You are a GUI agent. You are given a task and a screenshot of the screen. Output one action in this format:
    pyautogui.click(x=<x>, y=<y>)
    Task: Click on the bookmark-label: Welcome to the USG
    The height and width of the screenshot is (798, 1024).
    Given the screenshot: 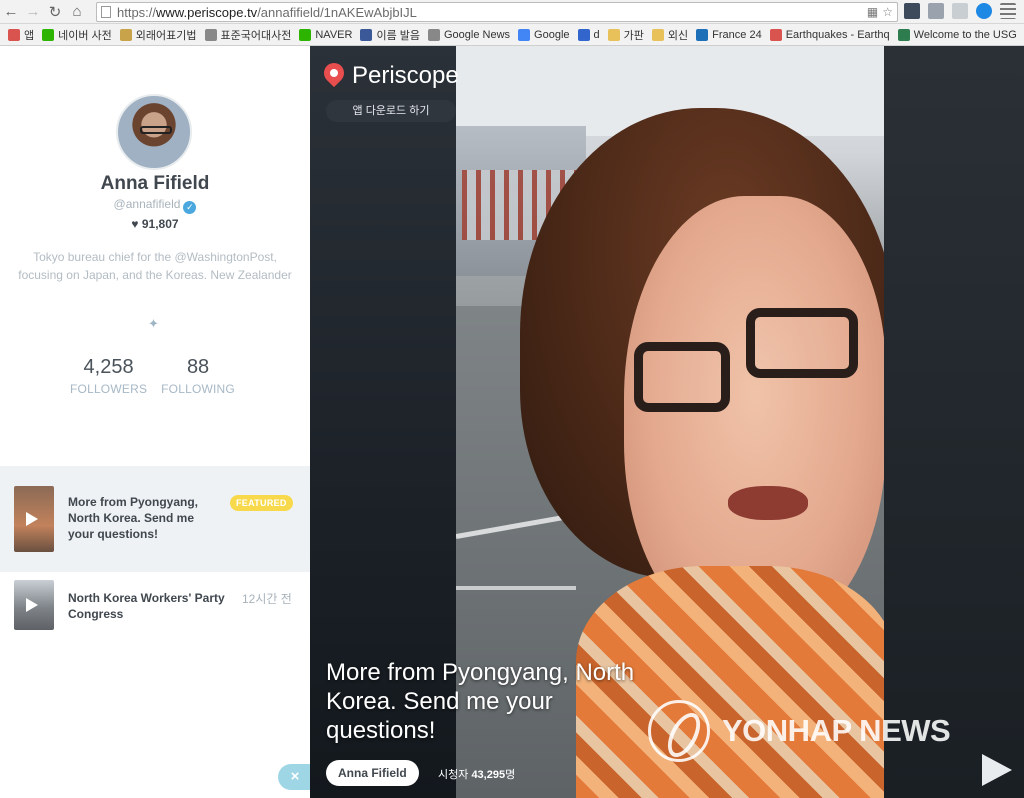 What is the action you would take?
    pyautogui.click(x=965, y=34)
    